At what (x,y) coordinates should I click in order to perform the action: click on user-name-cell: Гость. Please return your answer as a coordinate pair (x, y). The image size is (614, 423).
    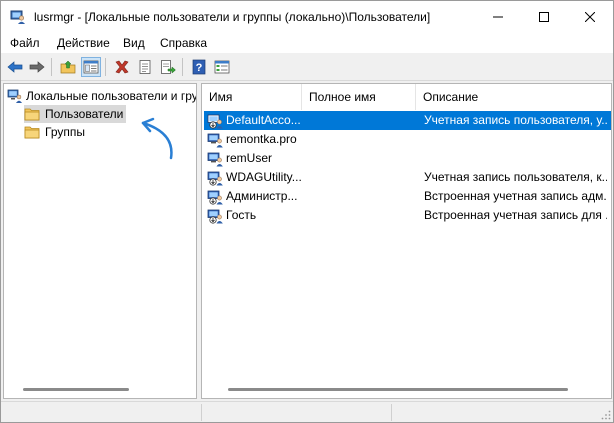
    Looking at the image, I should click on (241, 215).